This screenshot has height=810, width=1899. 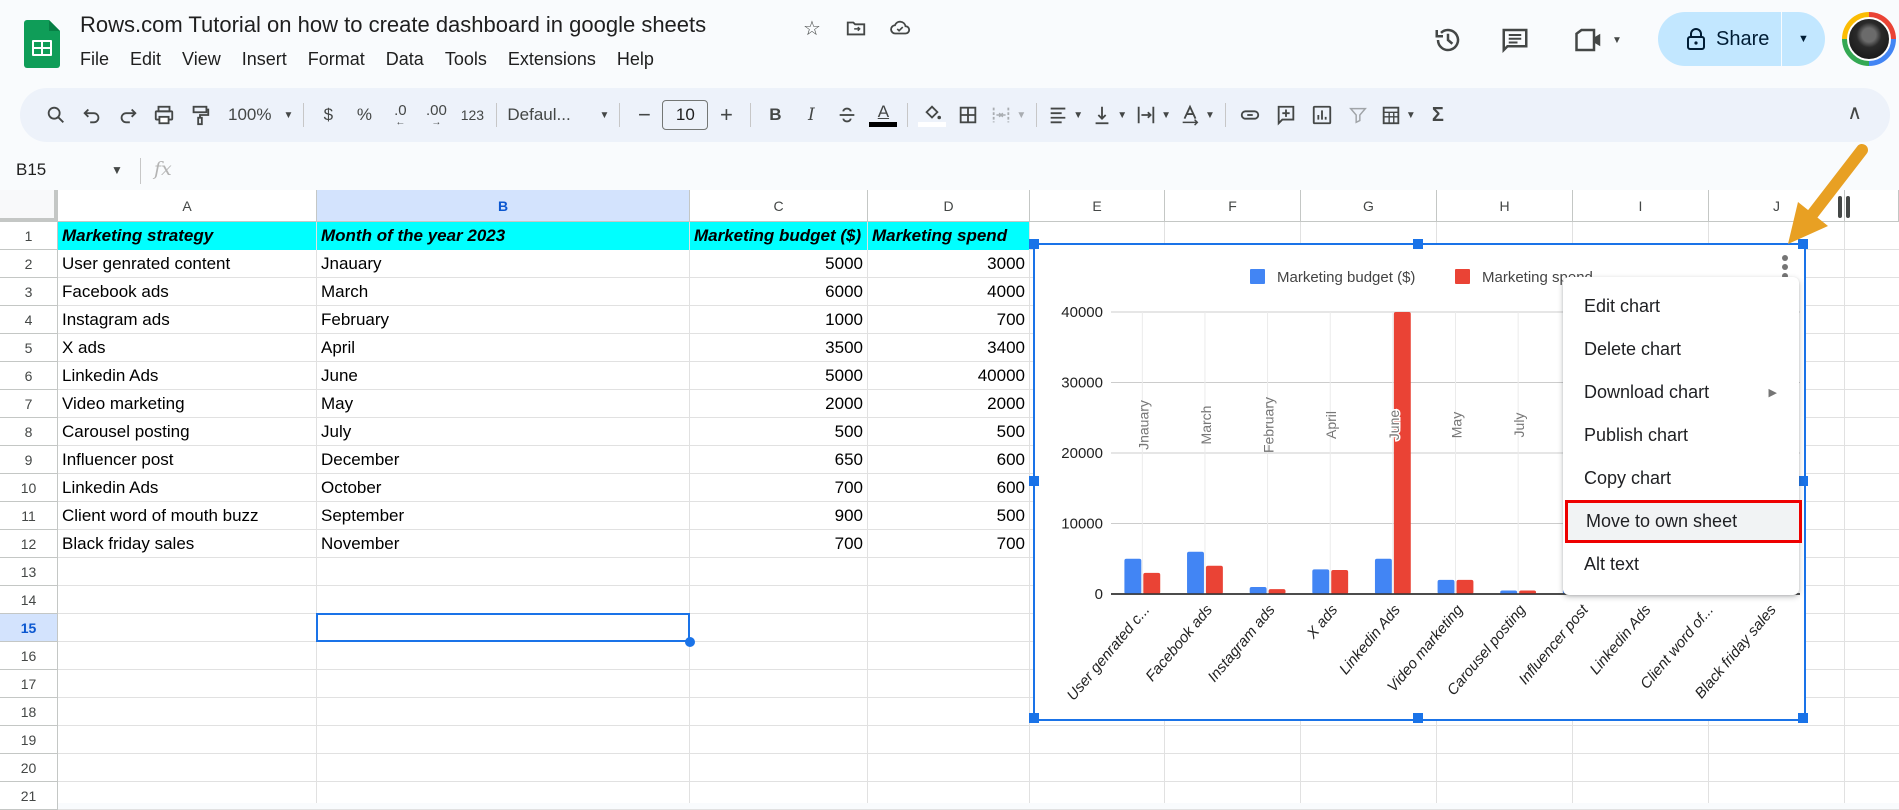 I want to click on menu-data: Data, so click(x=409, y=59).